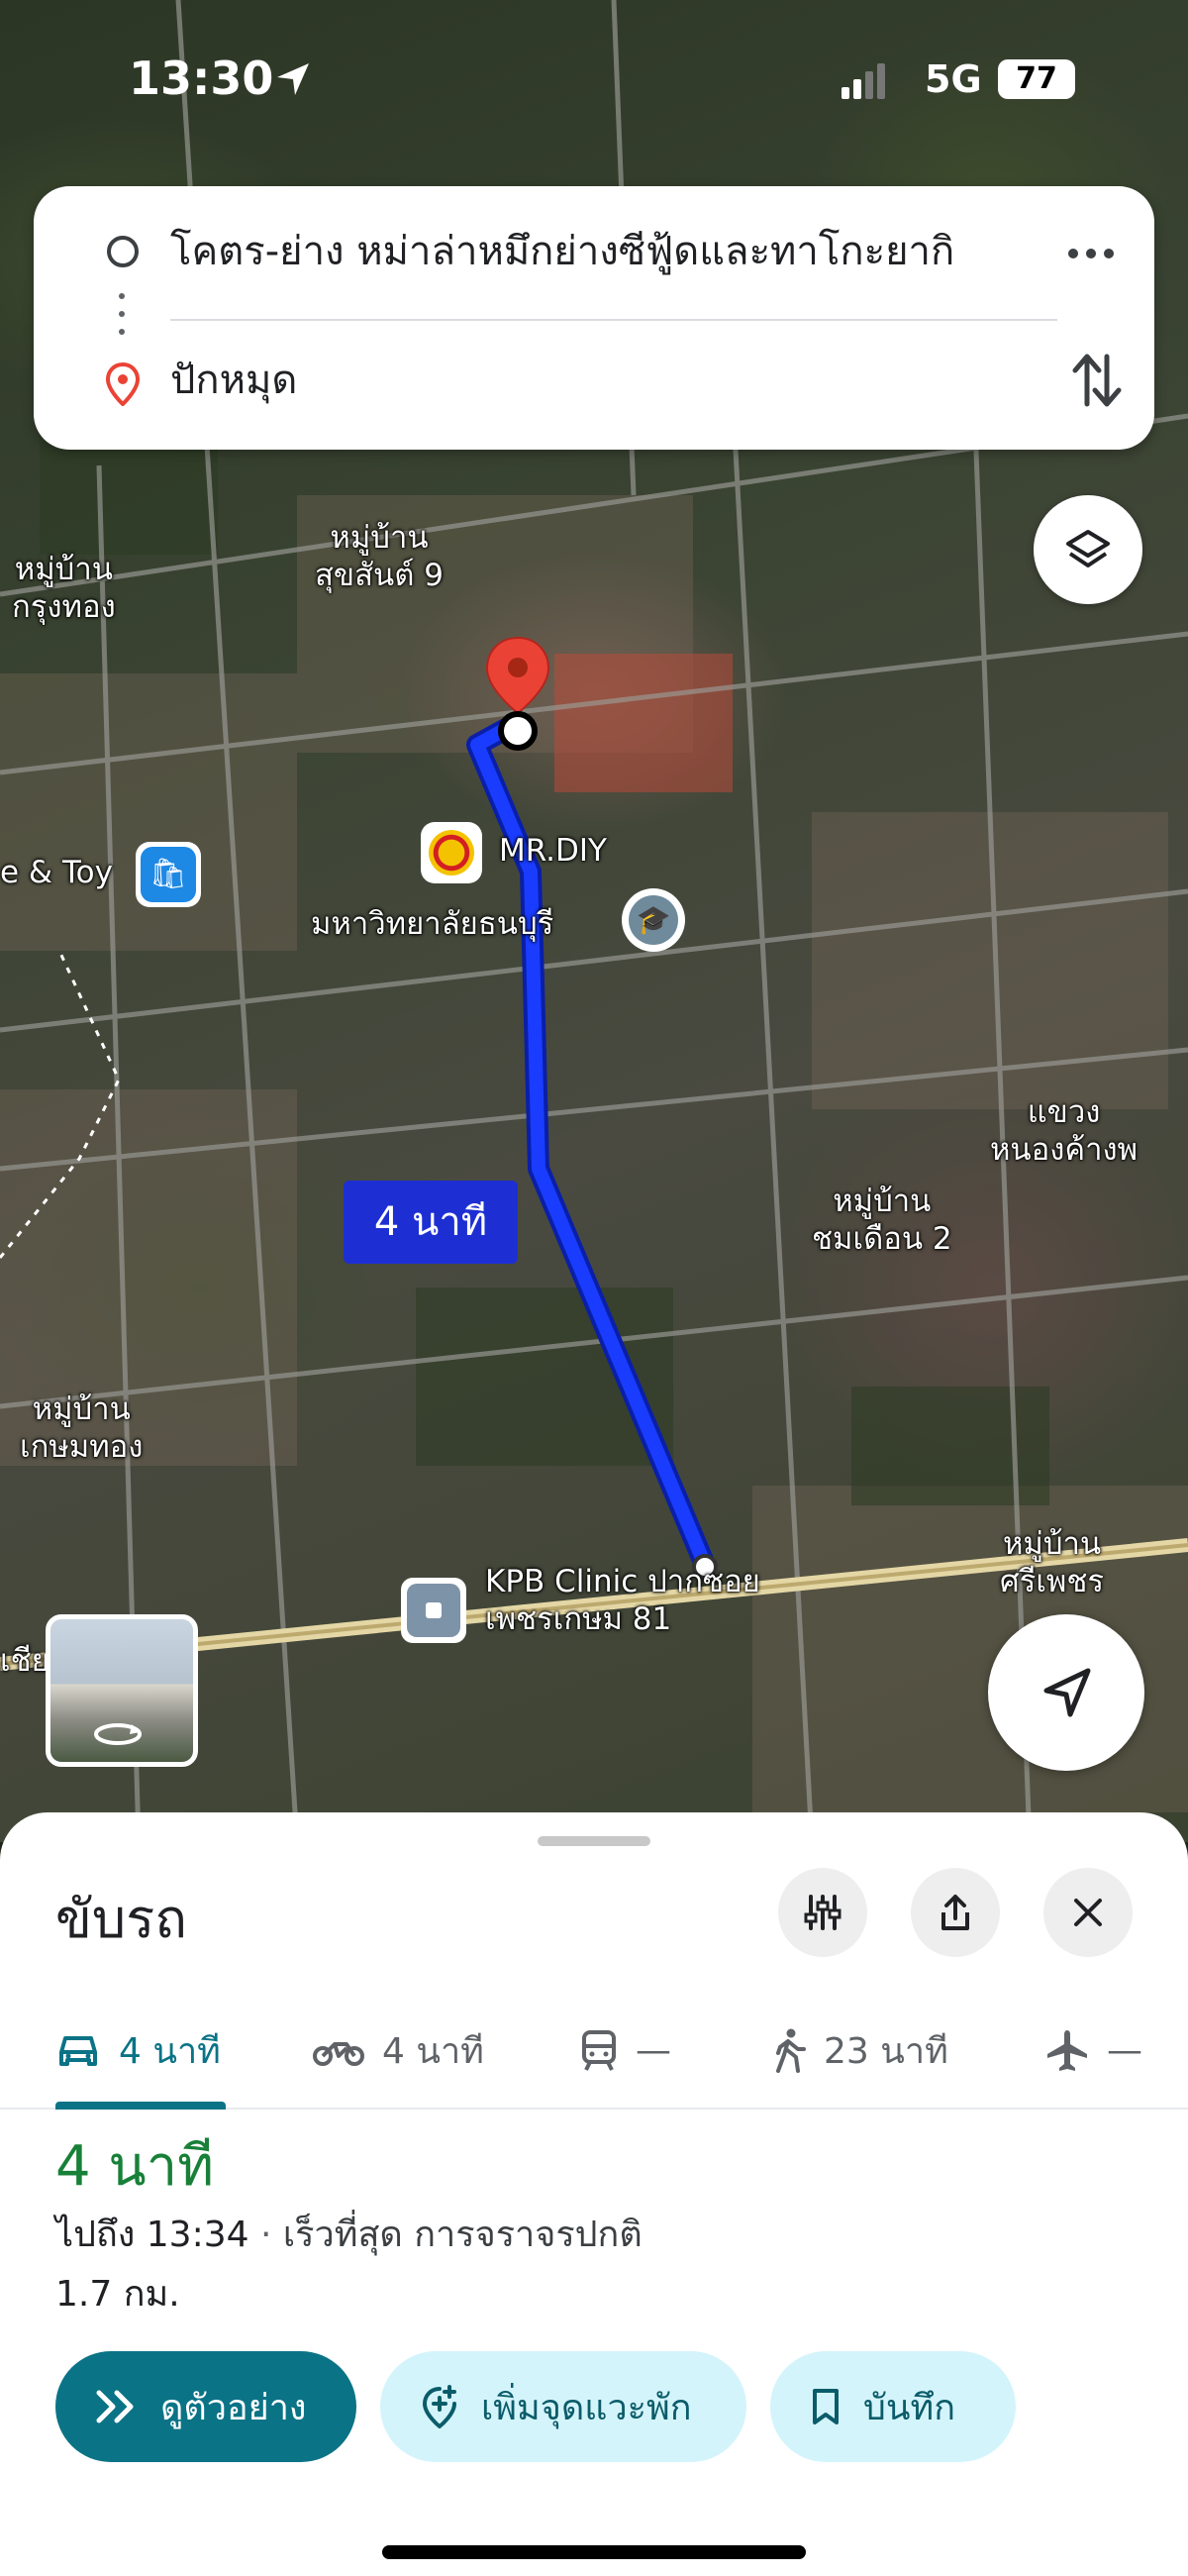 Image resolution: width=1188 pixels, height=2576 pixels. I want to click on destination-marker-icon, so click(123, 384).